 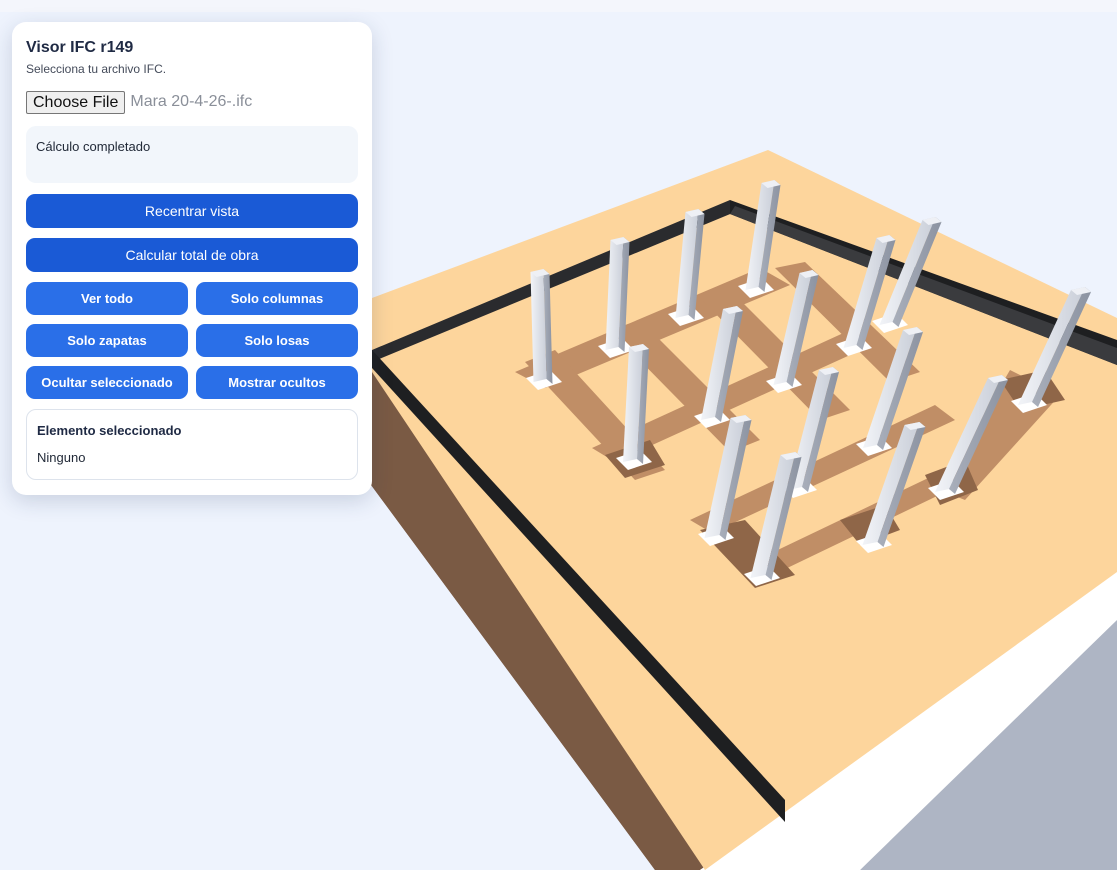 What do you see at coordinates (76, 102) in the screenshot?
I see `choose-file-button: Choose File` at bounding box center [76, 102].